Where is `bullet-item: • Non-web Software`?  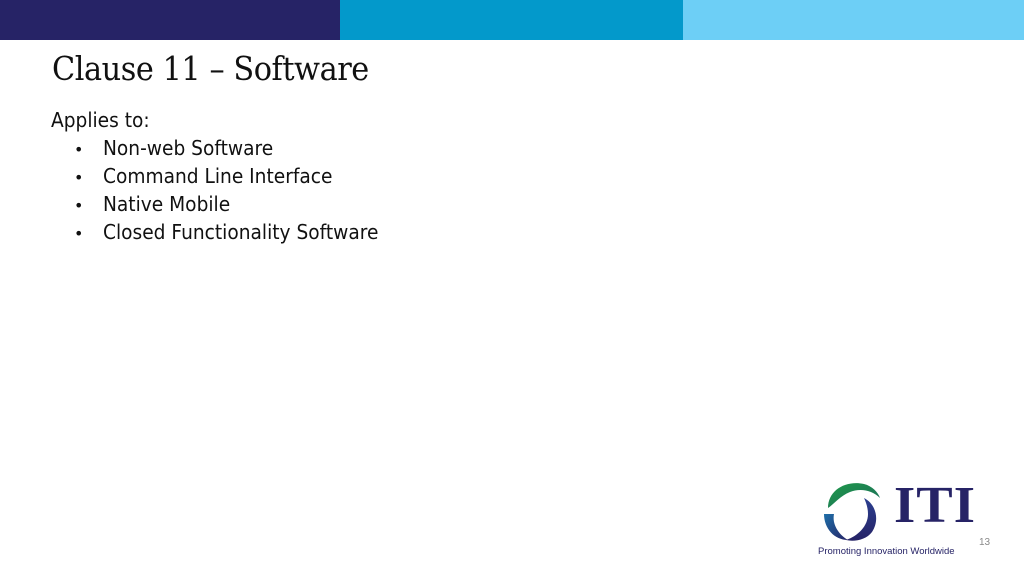
bullet-item: • Non-web Software is located at coordinates (236, 150).